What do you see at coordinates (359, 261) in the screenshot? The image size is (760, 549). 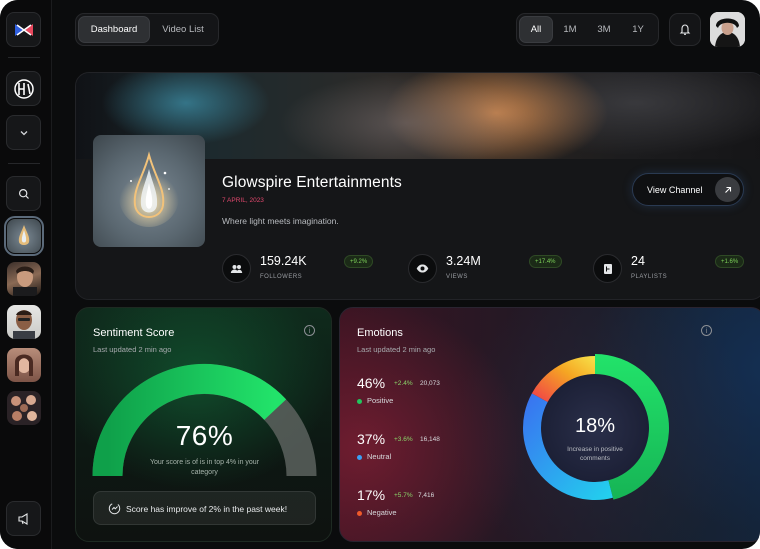 I see `followers-change-badge: +9.2%` at bounding box center [359, 261].